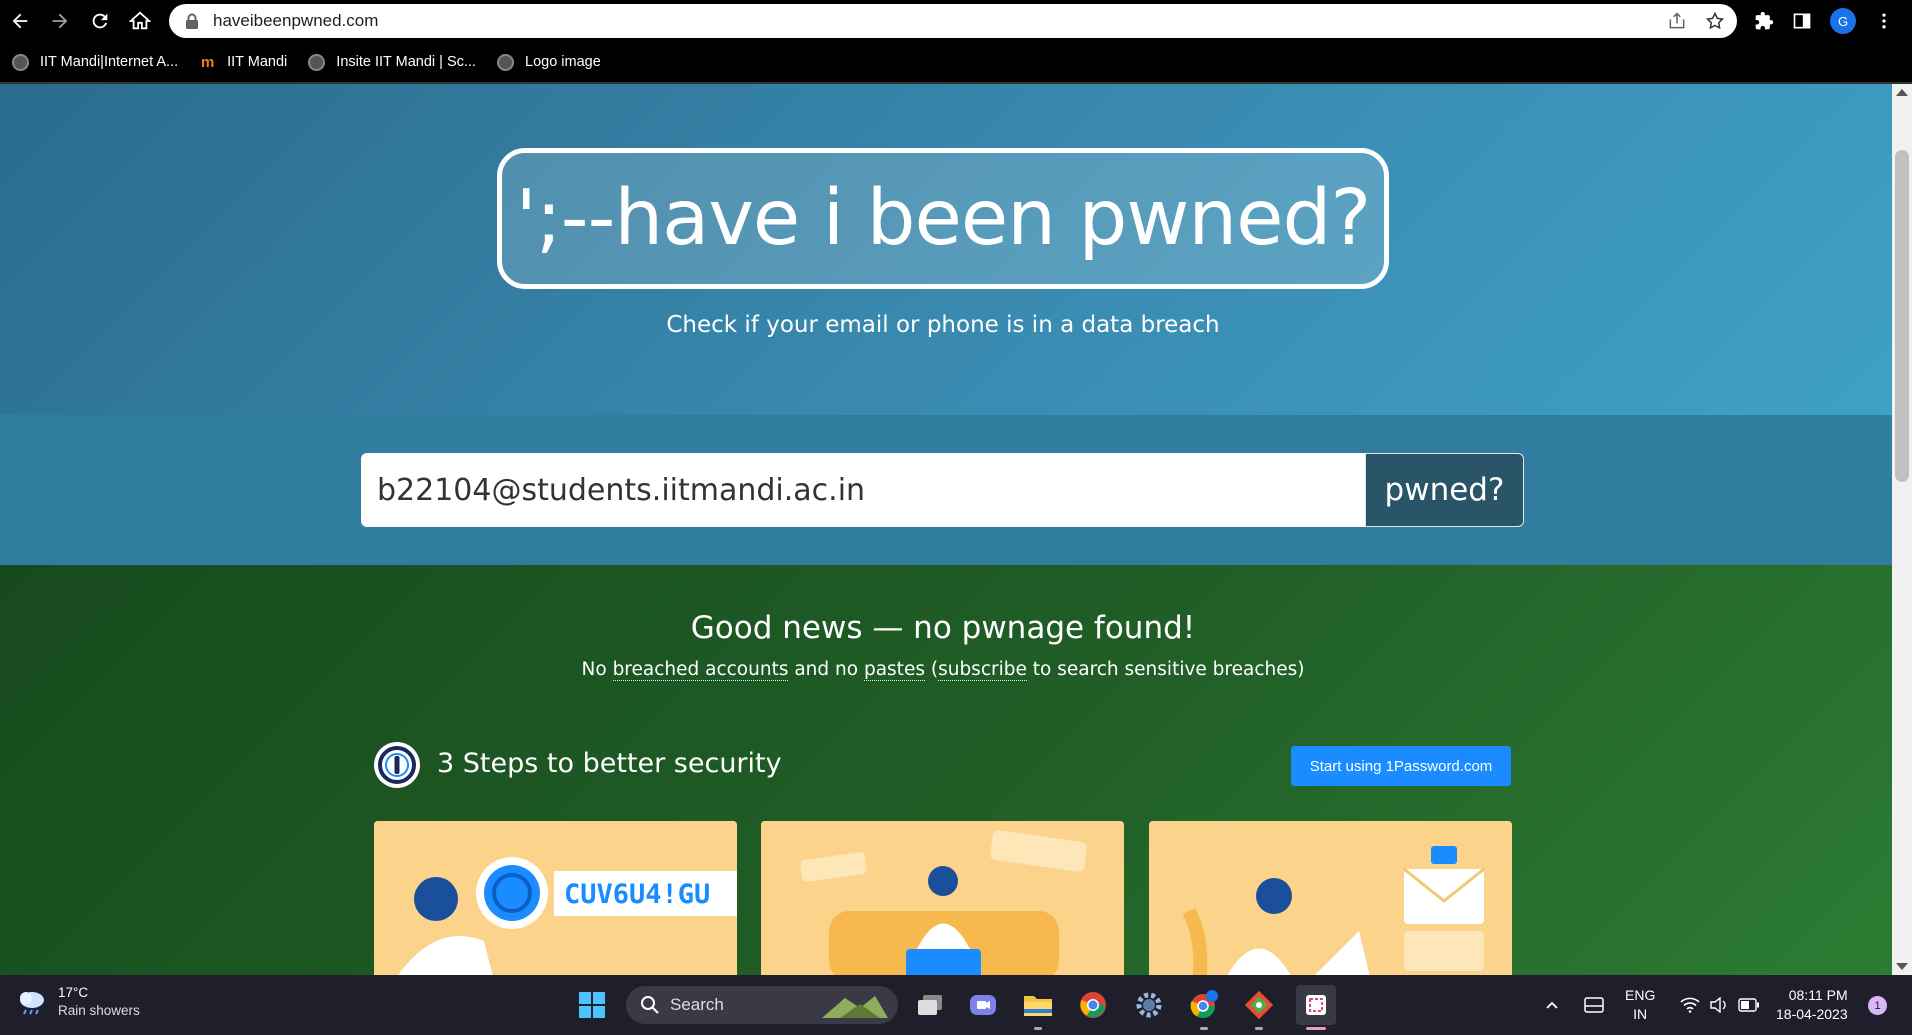  Describe the element at coordinates (1093, 1005) in the screenshot. I see `chrome-icon` at that location.